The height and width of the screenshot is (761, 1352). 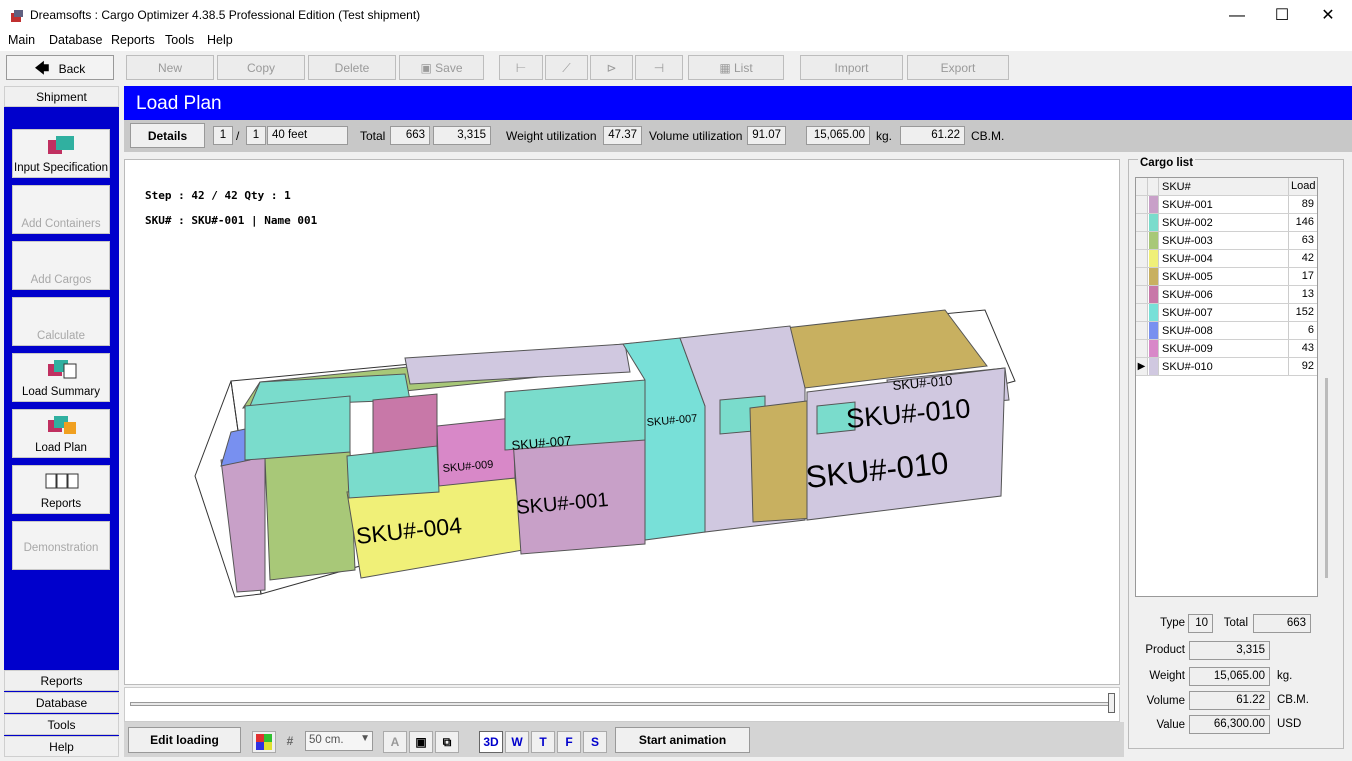 What do you see at coordinates (133, 40) in the screenshot?
I see `menu-reports: Reports` at bounding box center [133, 40].